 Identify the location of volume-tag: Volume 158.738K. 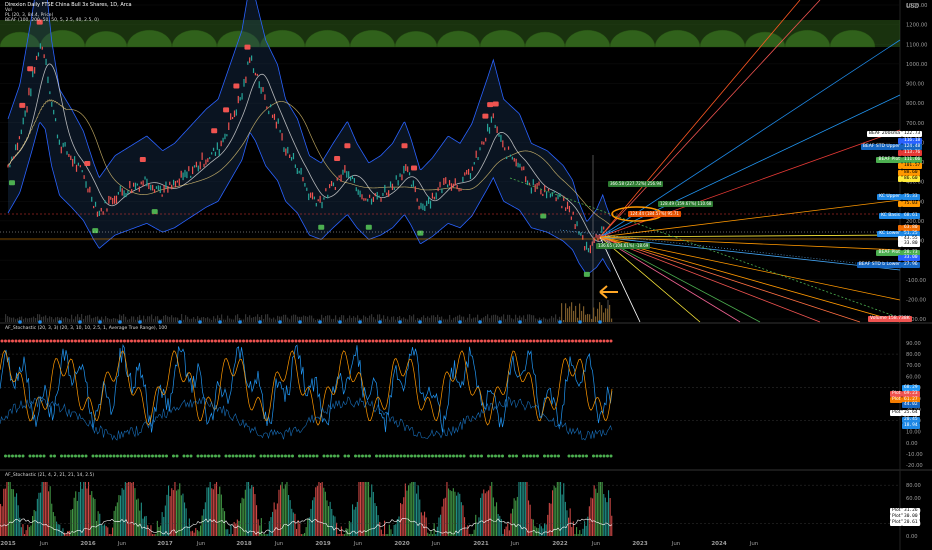
(890, 319).